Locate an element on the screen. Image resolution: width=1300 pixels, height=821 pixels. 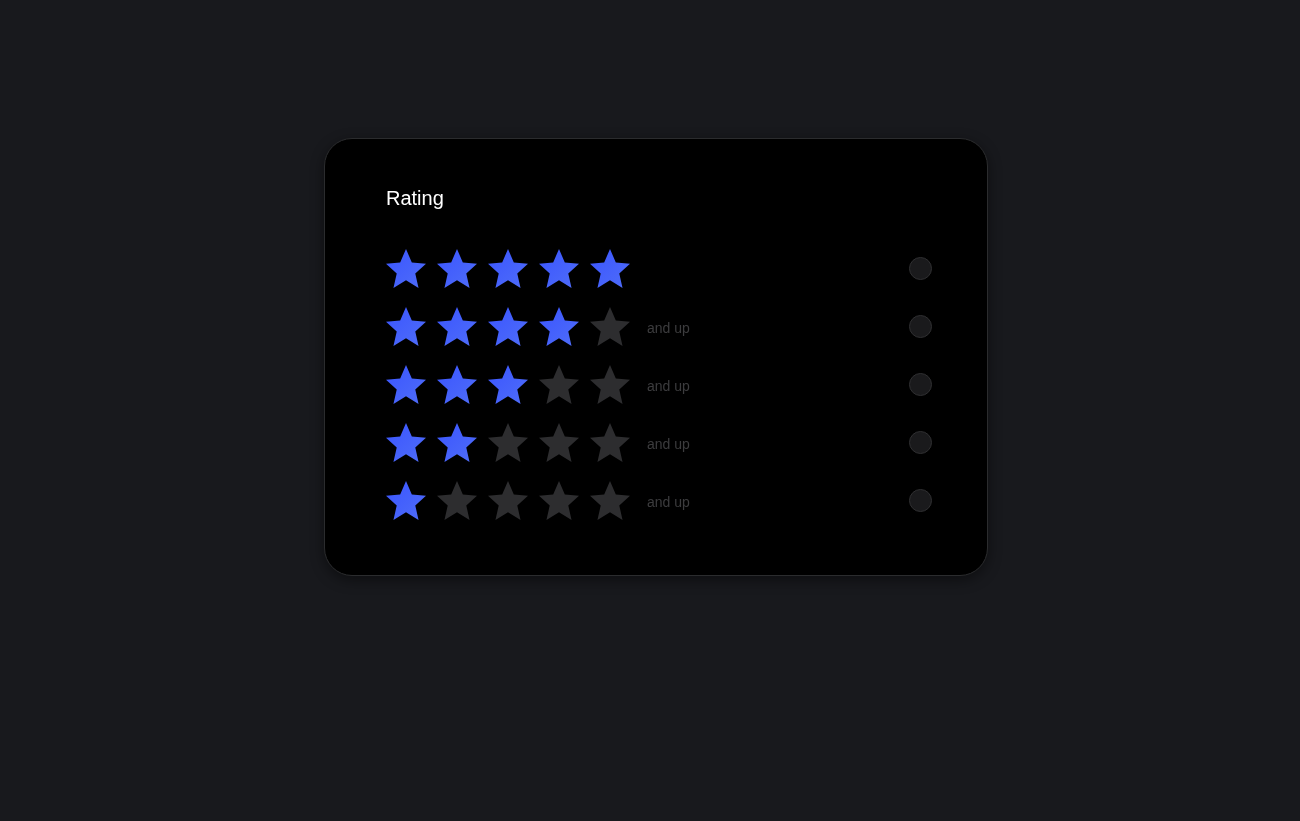
rating-title: Rating is located at coordinates (415, 198).